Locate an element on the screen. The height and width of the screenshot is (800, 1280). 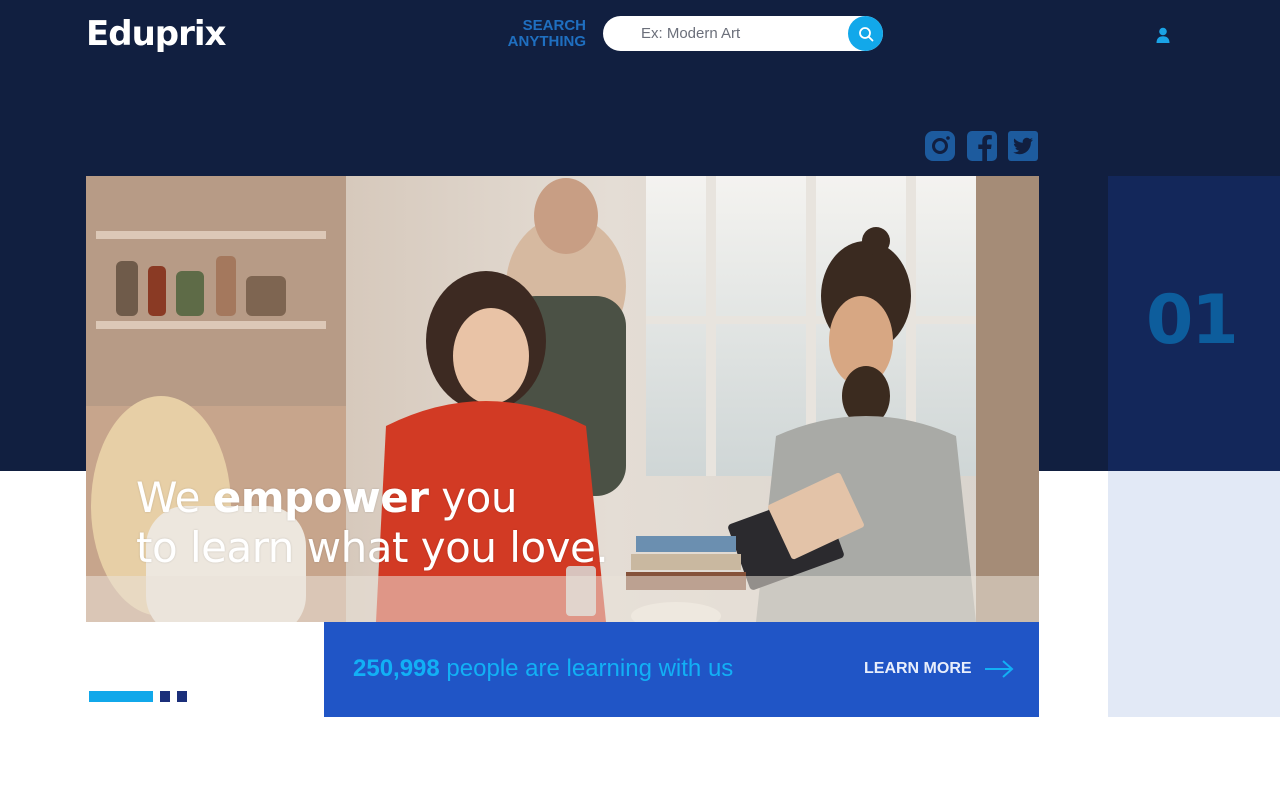
search-icon is located at coordinates (865, 33).